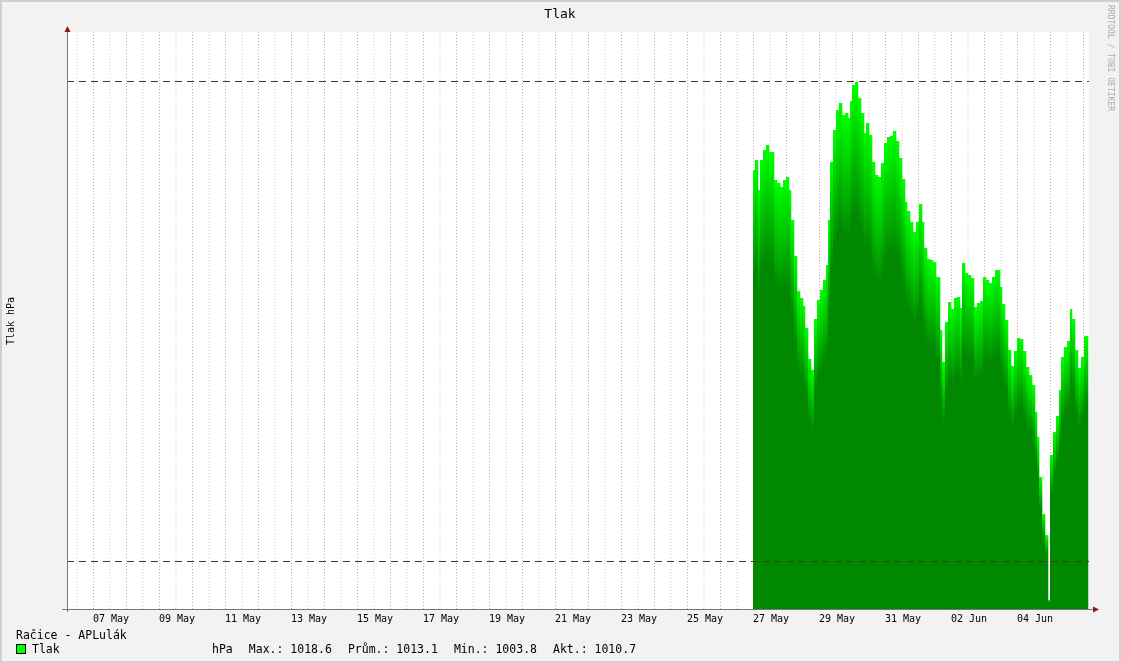 The image size is (1121, 663). I want to click on x-axis-label: 02 Jun, so click(969, 618).